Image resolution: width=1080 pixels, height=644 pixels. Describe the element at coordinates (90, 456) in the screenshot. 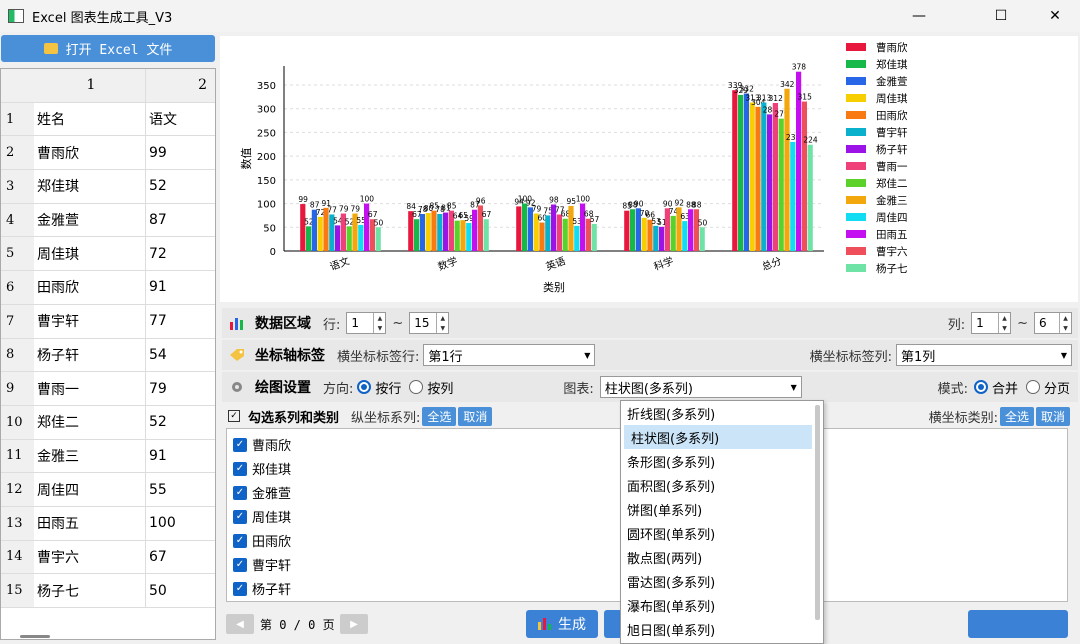

I see `table-cell: 金雅三` at that location.